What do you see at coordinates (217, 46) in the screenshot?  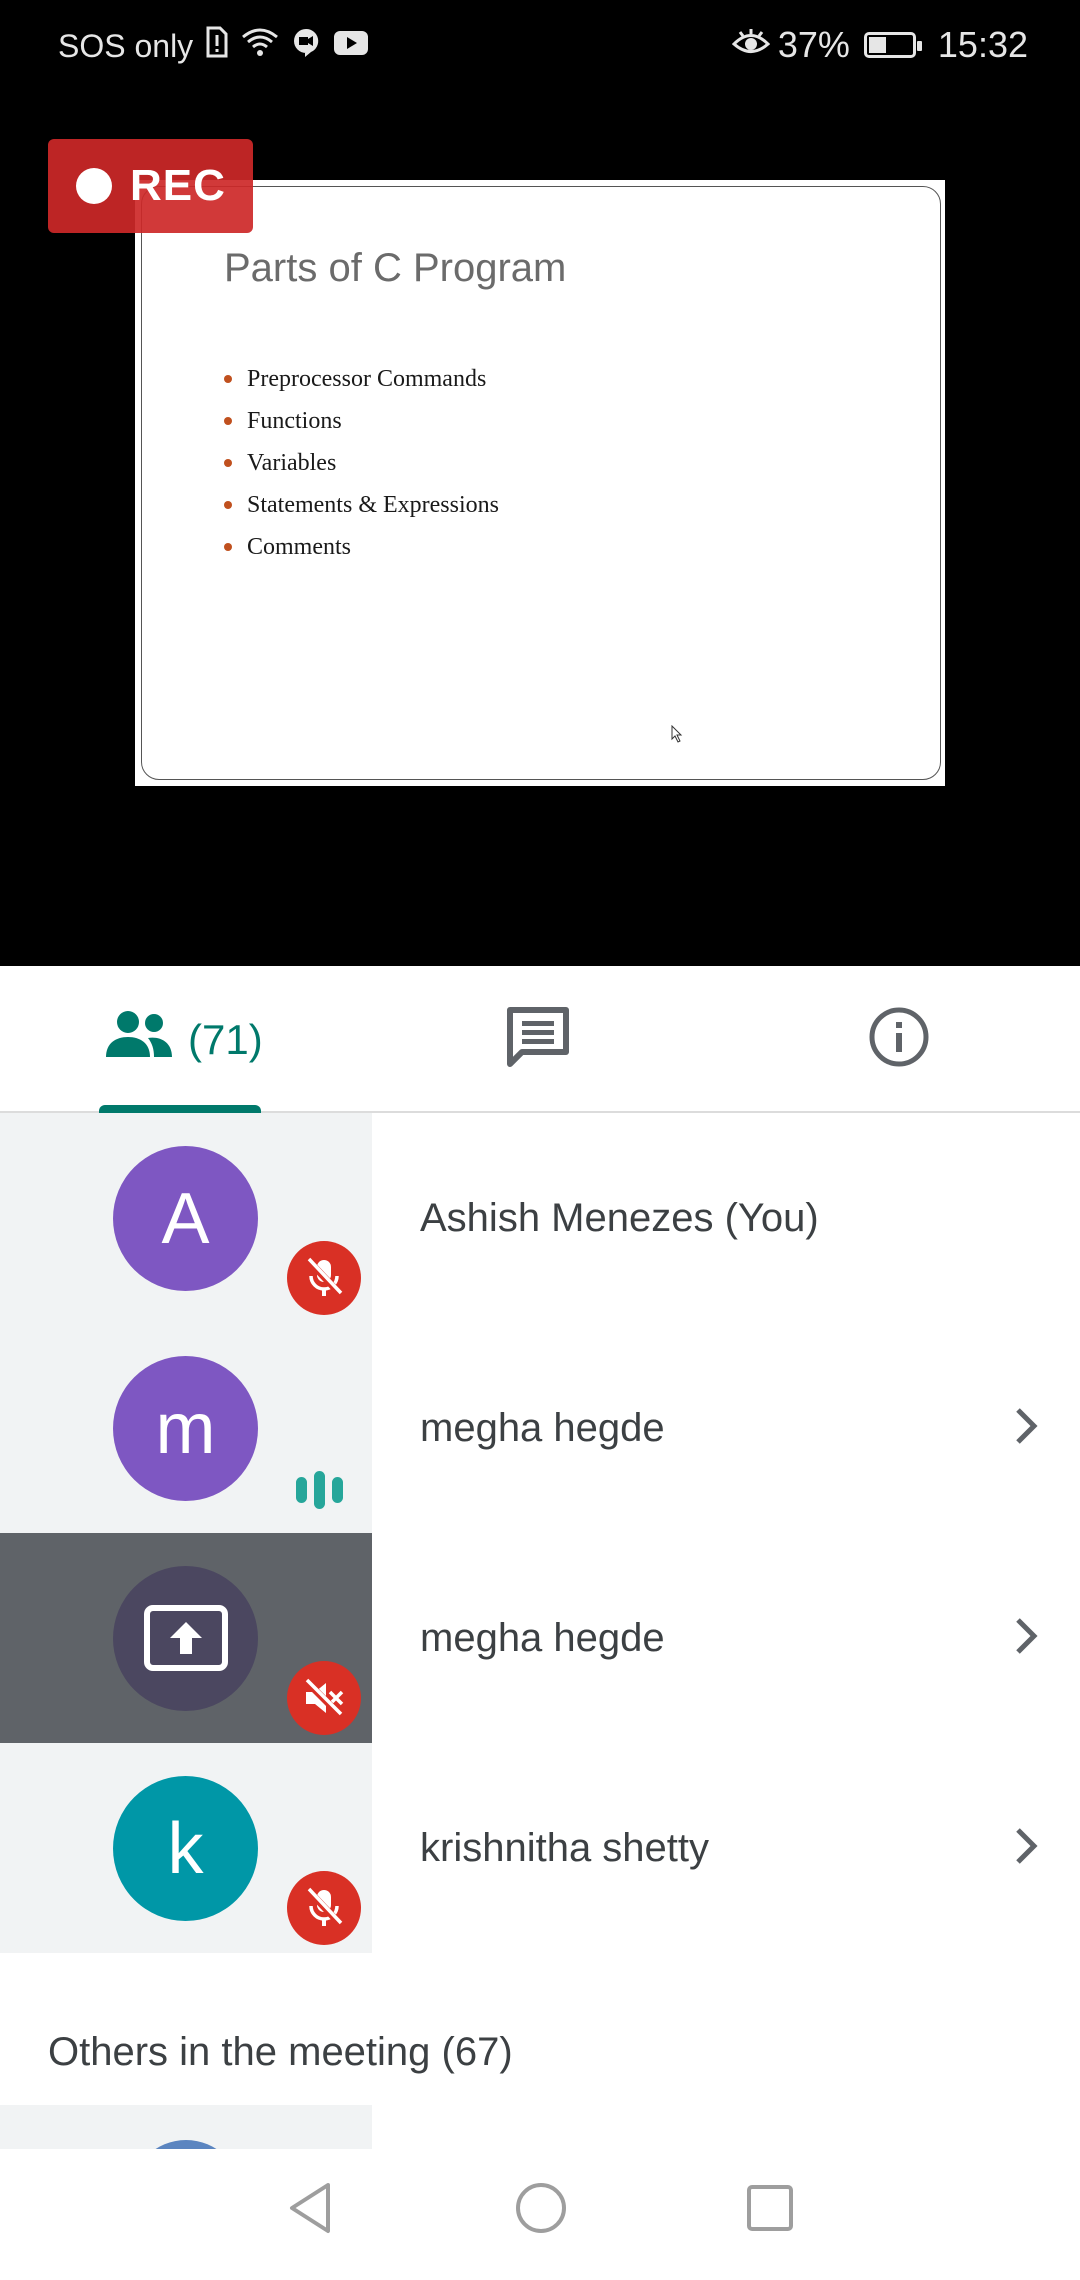 I see `sim-alert-icon` at bounding box center [217, 46].